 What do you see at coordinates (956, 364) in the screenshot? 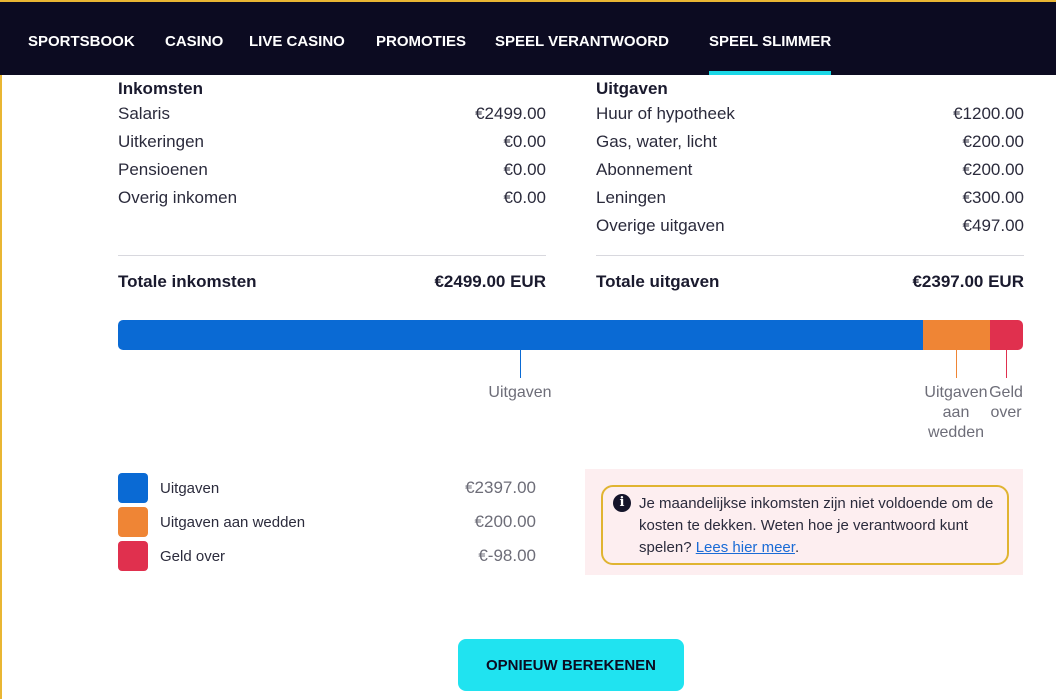
I see `bar-tick-wedden` at bounding box center [956, 364].